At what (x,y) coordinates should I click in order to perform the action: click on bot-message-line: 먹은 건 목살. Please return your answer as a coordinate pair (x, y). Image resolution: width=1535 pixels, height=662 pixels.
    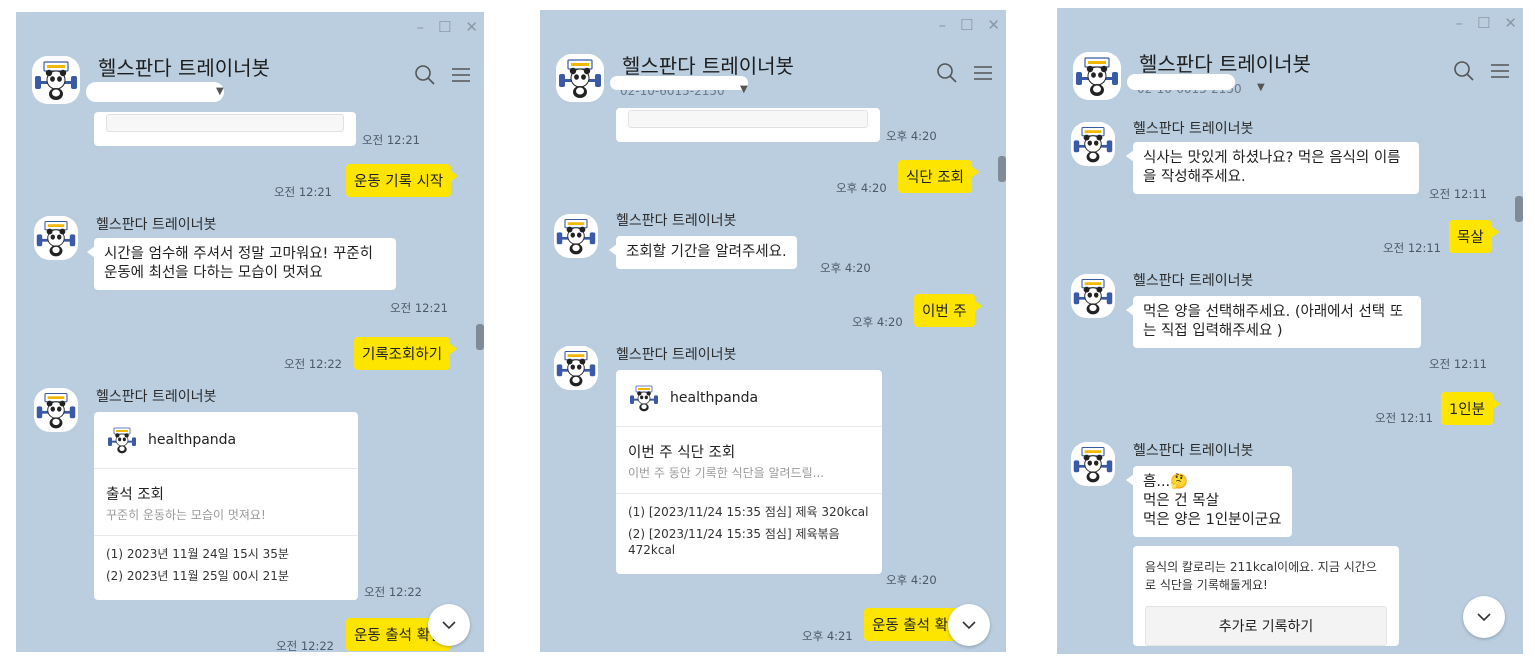
    Looking at the image, I should click on (1181, 501).